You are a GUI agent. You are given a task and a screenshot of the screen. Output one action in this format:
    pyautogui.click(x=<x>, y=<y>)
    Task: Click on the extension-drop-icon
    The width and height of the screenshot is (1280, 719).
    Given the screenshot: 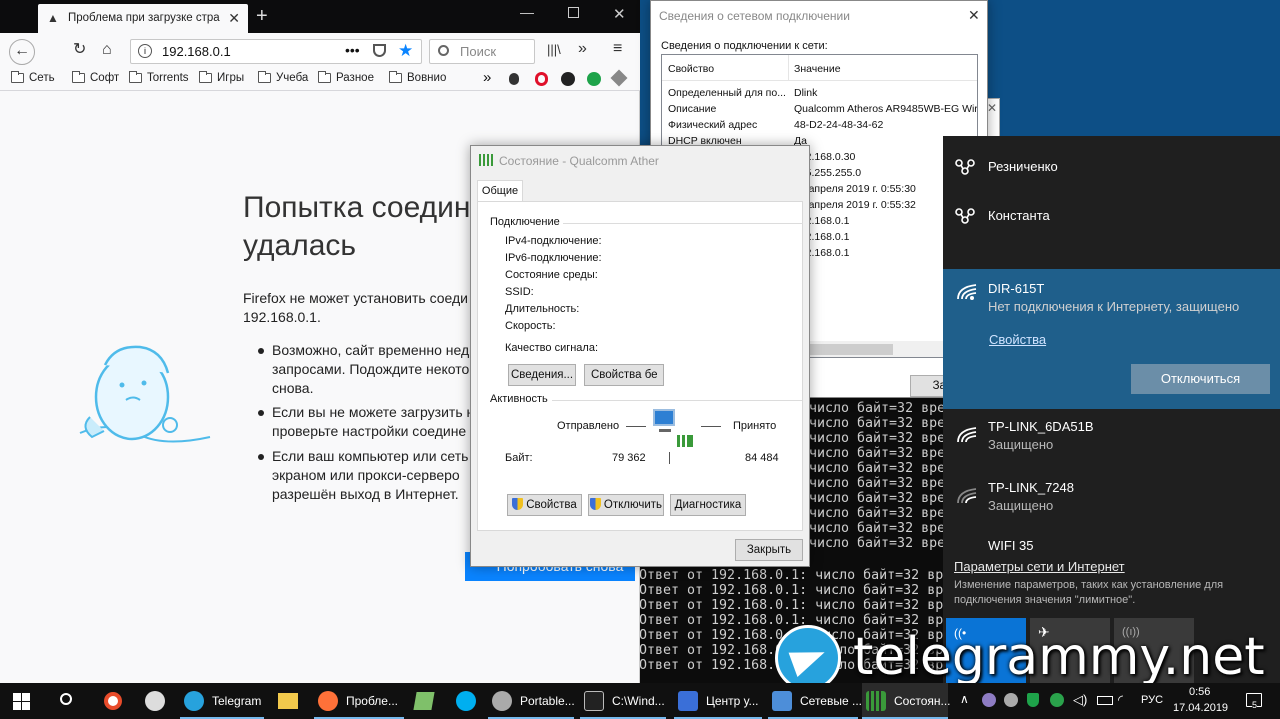 What is the action you would take?
    pyautogui.click(x=514, y=79)
    